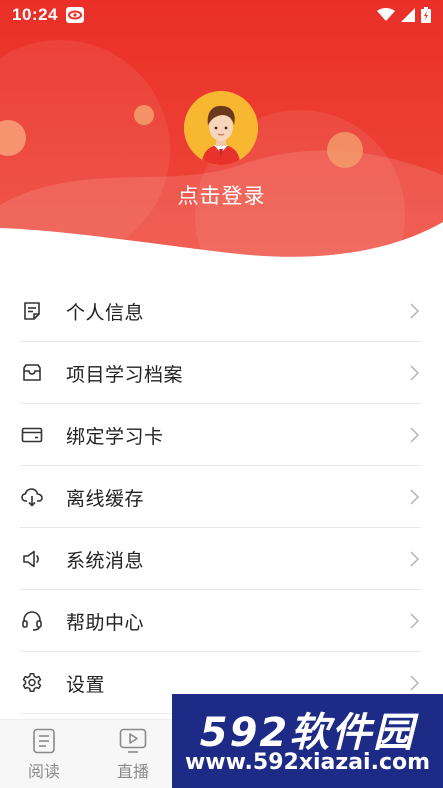 The width and height of the screenshot is (443, 788). I want to click on tab-label: 阅读, so click(43, 772).